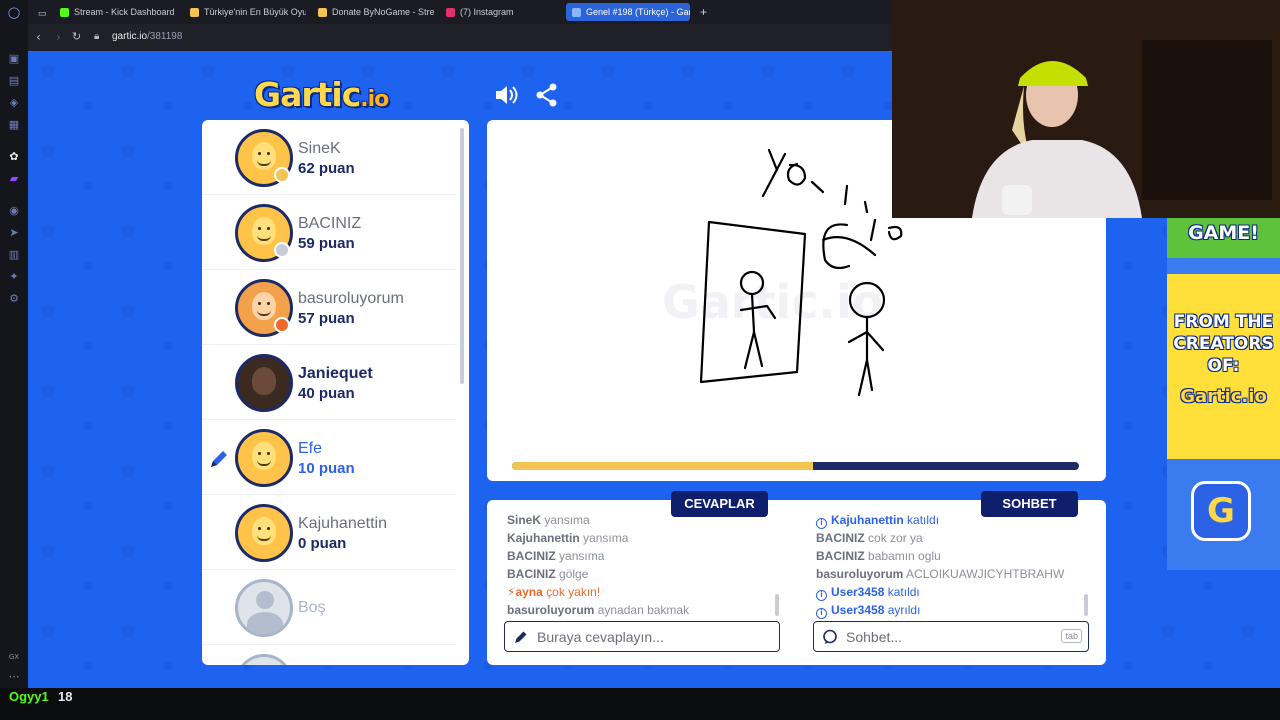  I want to click on share-icon, so click(547, 95).